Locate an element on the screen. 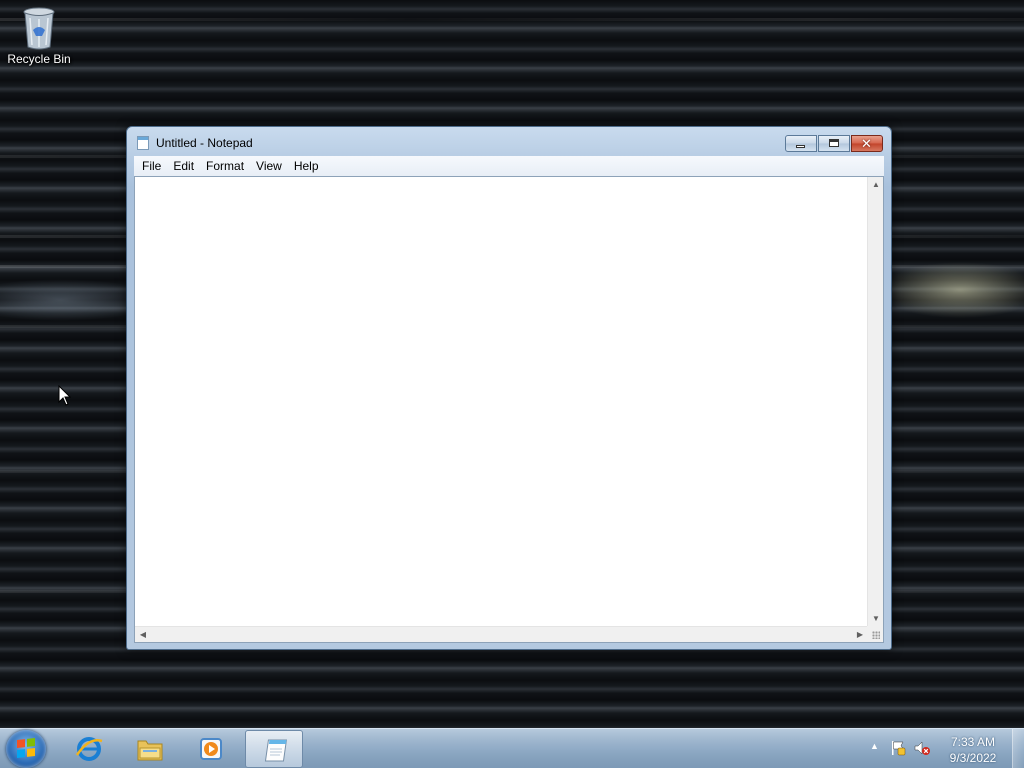 This screenshot has width=1024, height=768. taskbar-notepad is located at coordinates (274, 749).